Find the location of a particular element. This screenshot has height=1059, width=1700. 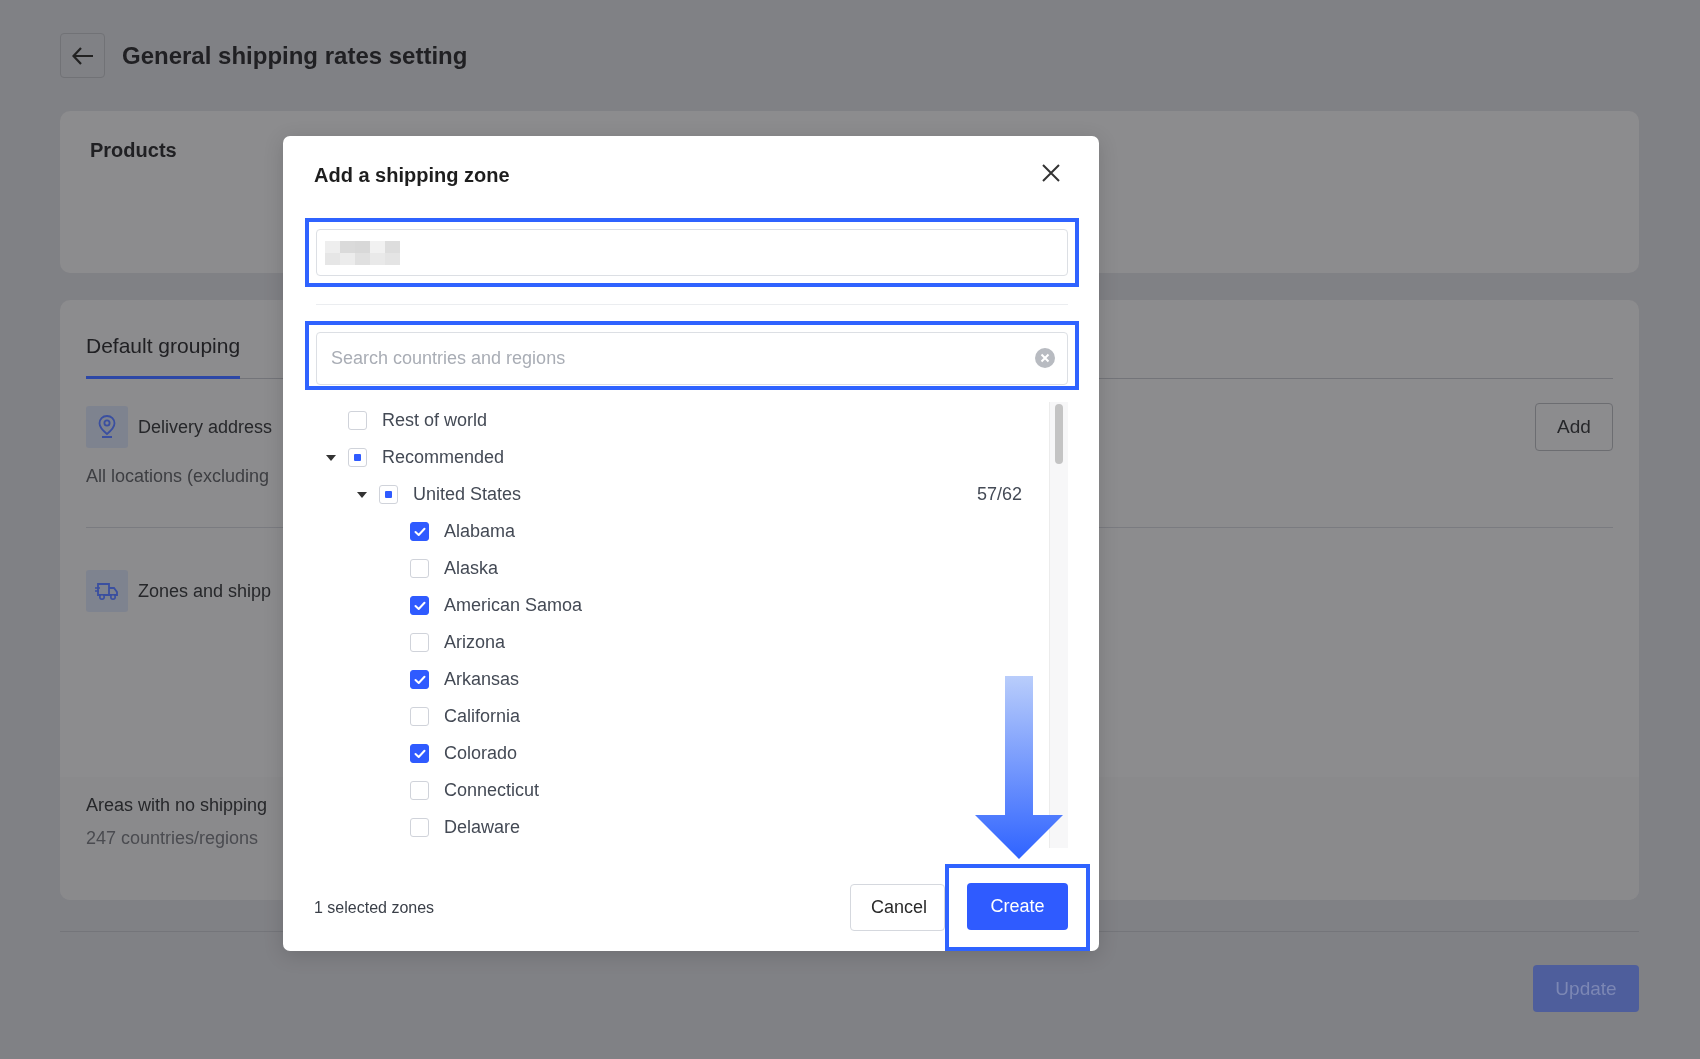

zone-name-field is located at coordinates (692, 252).